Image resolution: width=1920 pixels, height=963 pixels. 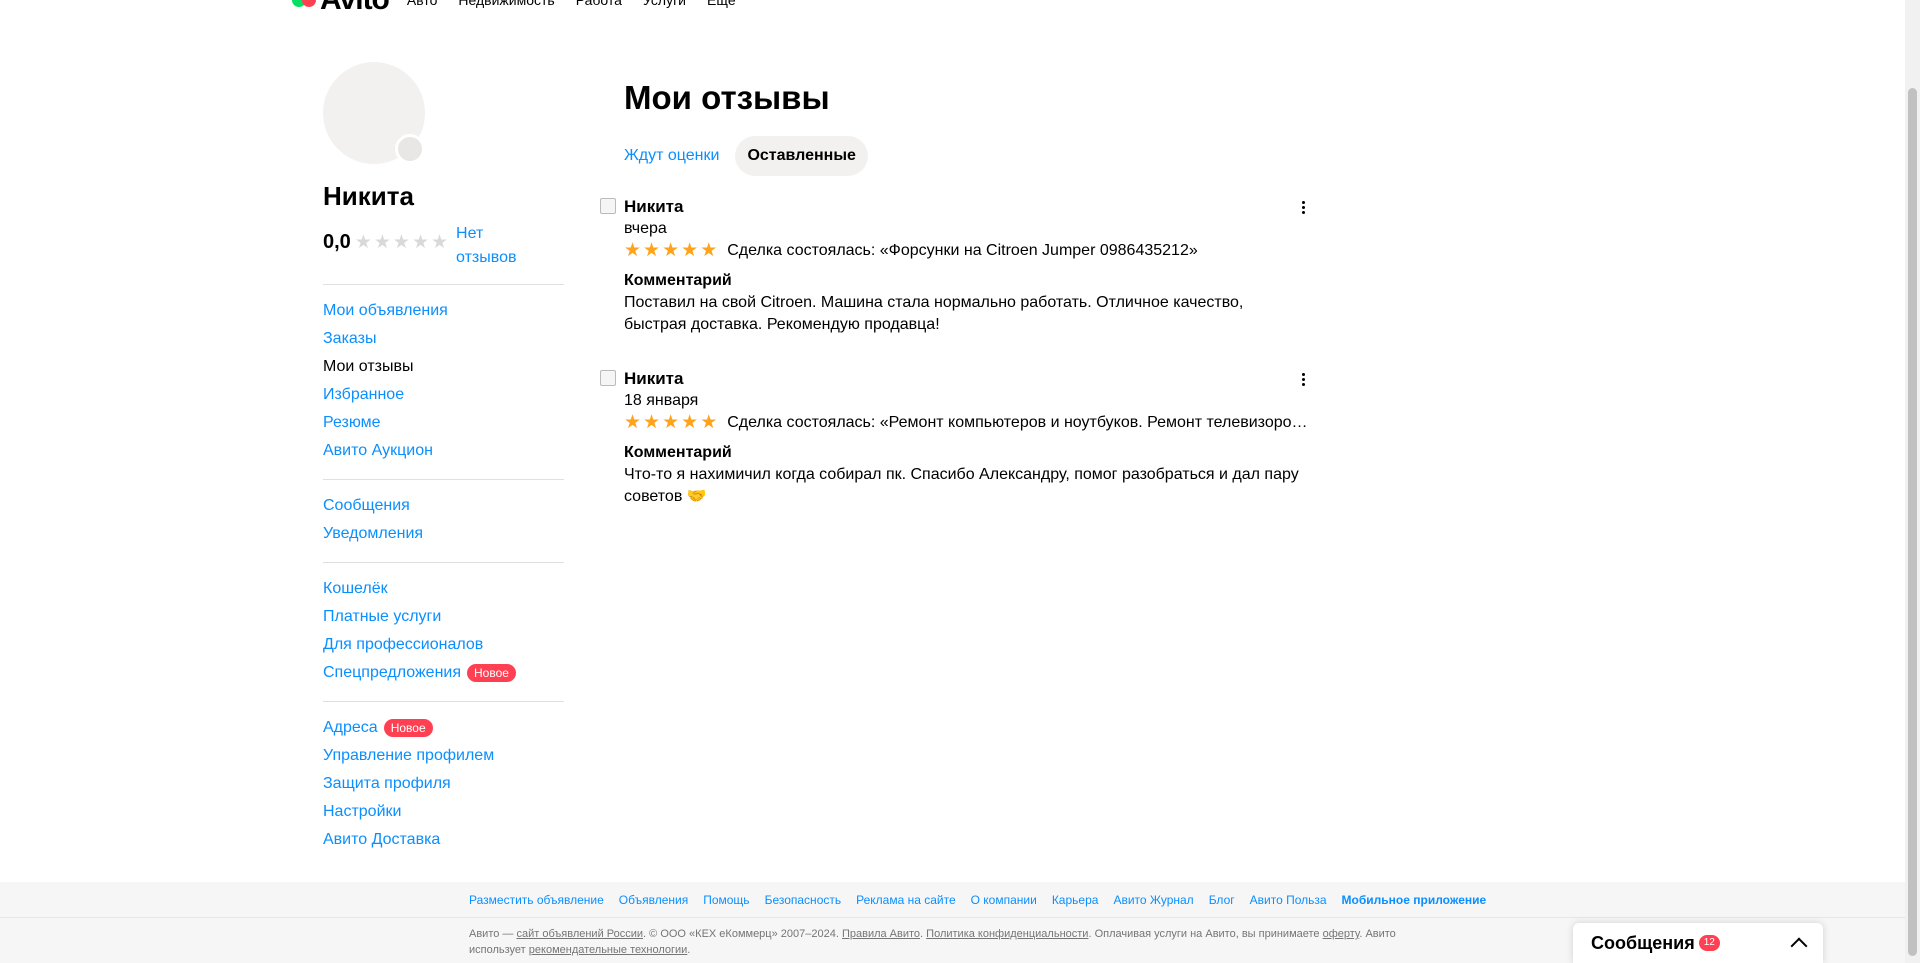 What do you see at coordinates (671, 156) in the screenshot?
I see `tab-awaiting: Ждут оценки` at bounding box center [671, 156].